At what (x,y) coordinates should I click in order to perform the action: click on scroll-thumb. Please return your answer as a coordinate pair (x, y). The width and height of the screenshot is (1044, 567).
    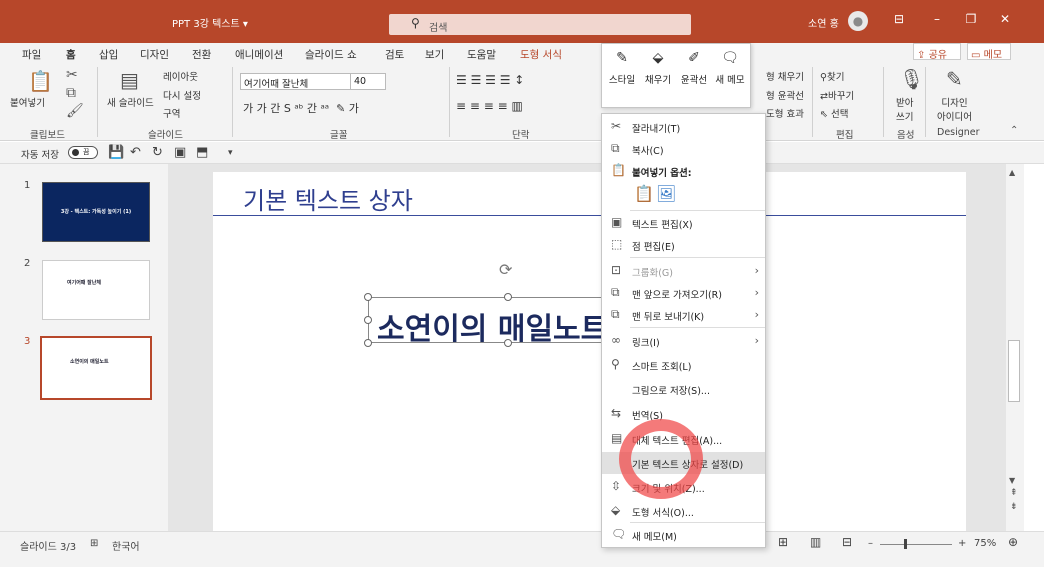
    Looking at the image, I should click on (1014, 371).